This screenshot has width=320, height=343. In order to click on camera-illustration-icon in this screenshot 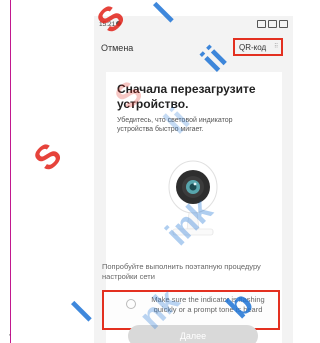, I will do `click(193, 198)`.